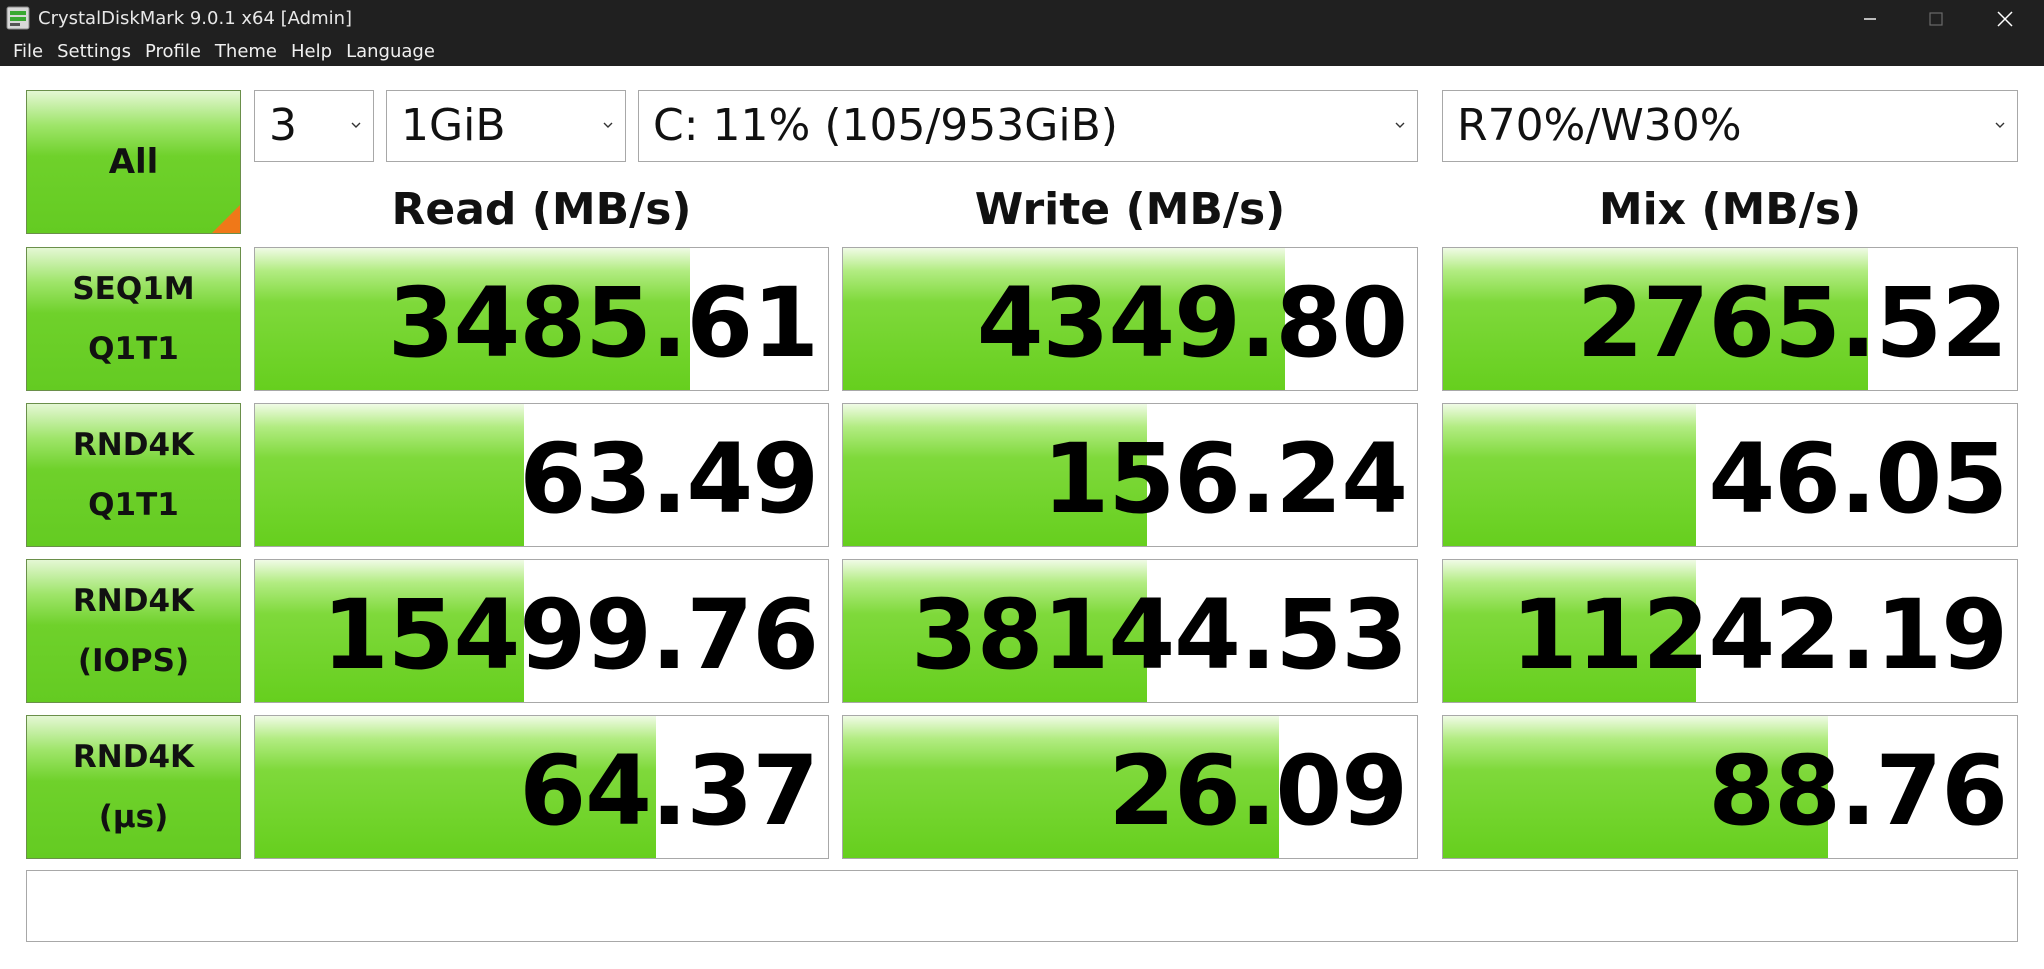  I want to click on result-cell-read: 15499.76, so click(541, 631).